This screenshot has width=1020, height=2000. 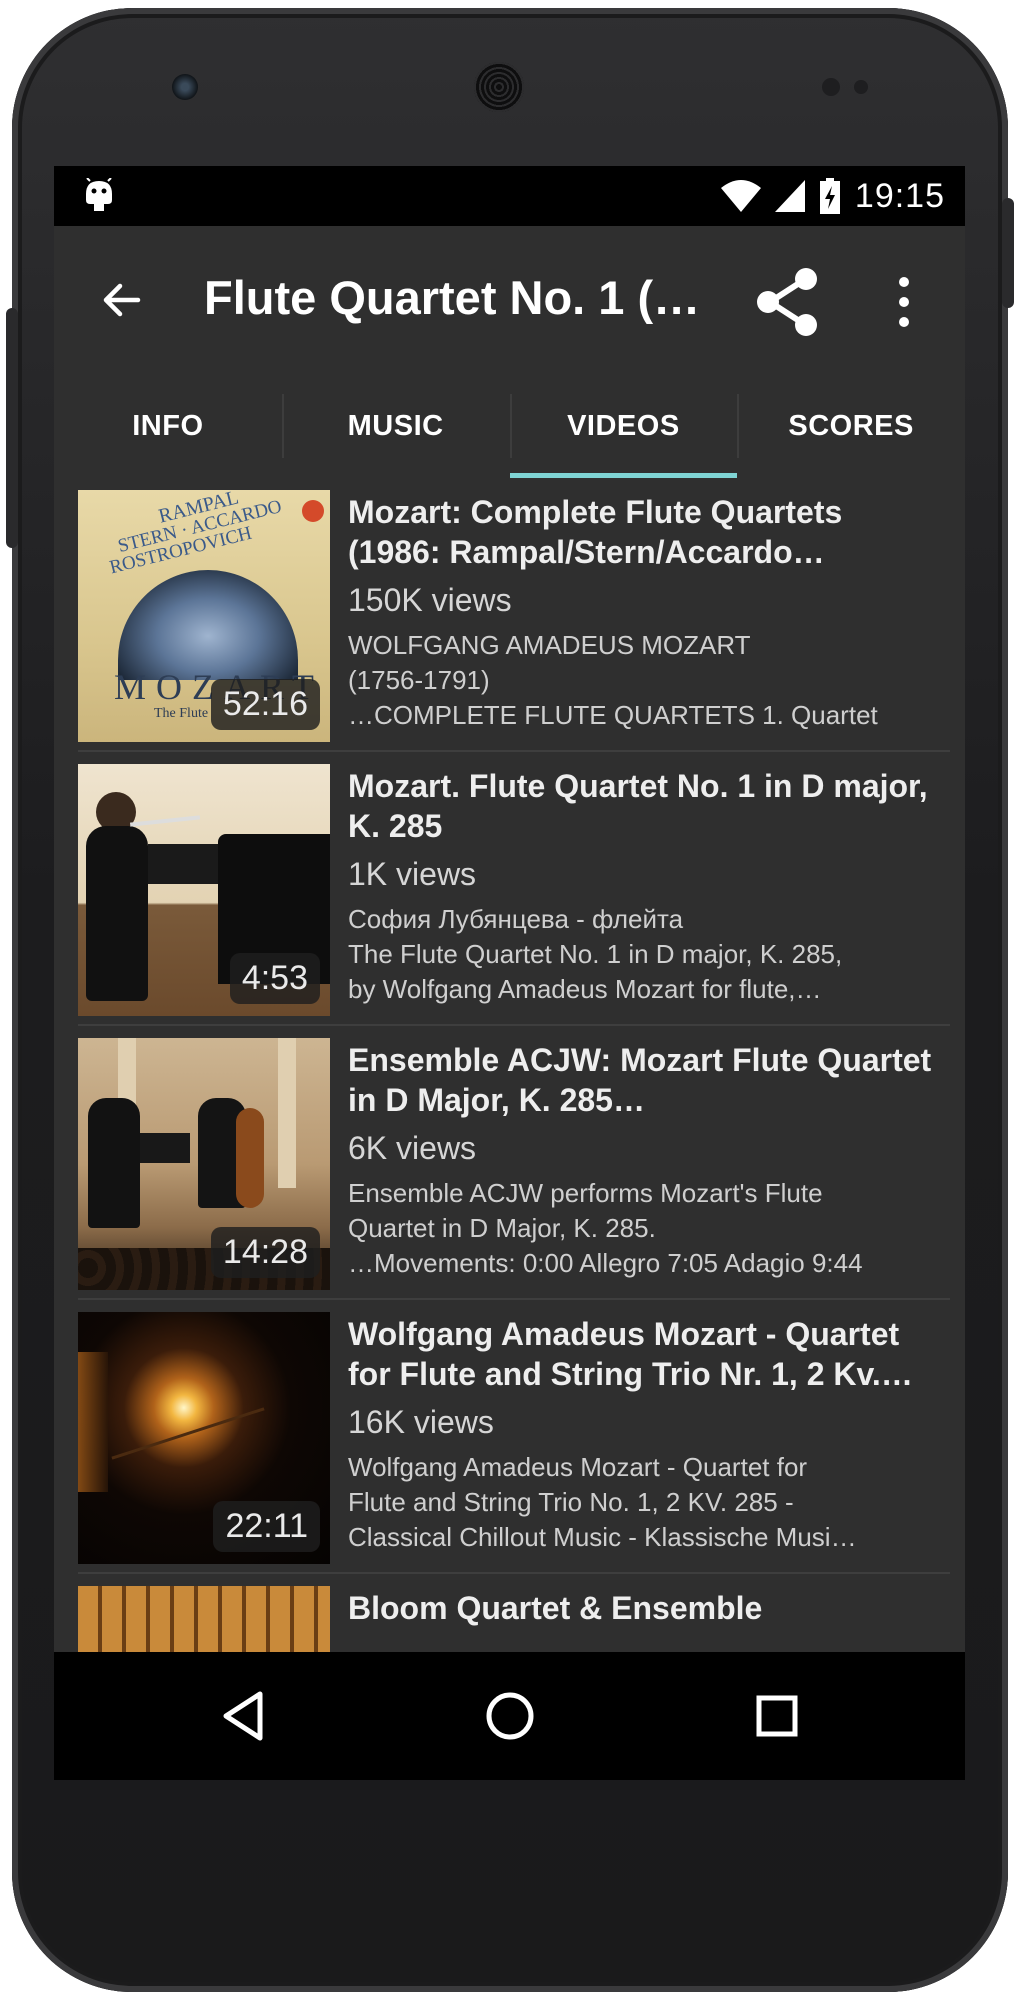 I want to click on description-line: Wolfgang Amadeus Mozart - Quartet for, so click(x=578, y=1467).